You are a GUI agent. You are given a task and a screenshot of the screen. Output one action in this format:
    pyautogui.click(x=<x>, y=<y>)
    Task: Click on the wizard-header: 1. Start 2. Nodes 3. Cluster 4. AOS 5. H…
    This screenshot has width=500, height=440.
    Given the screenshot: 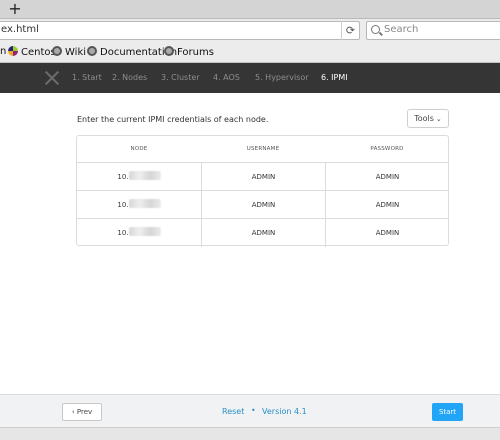 What is the action you would take?
    pyautogui.click(x=250, y=78)
    